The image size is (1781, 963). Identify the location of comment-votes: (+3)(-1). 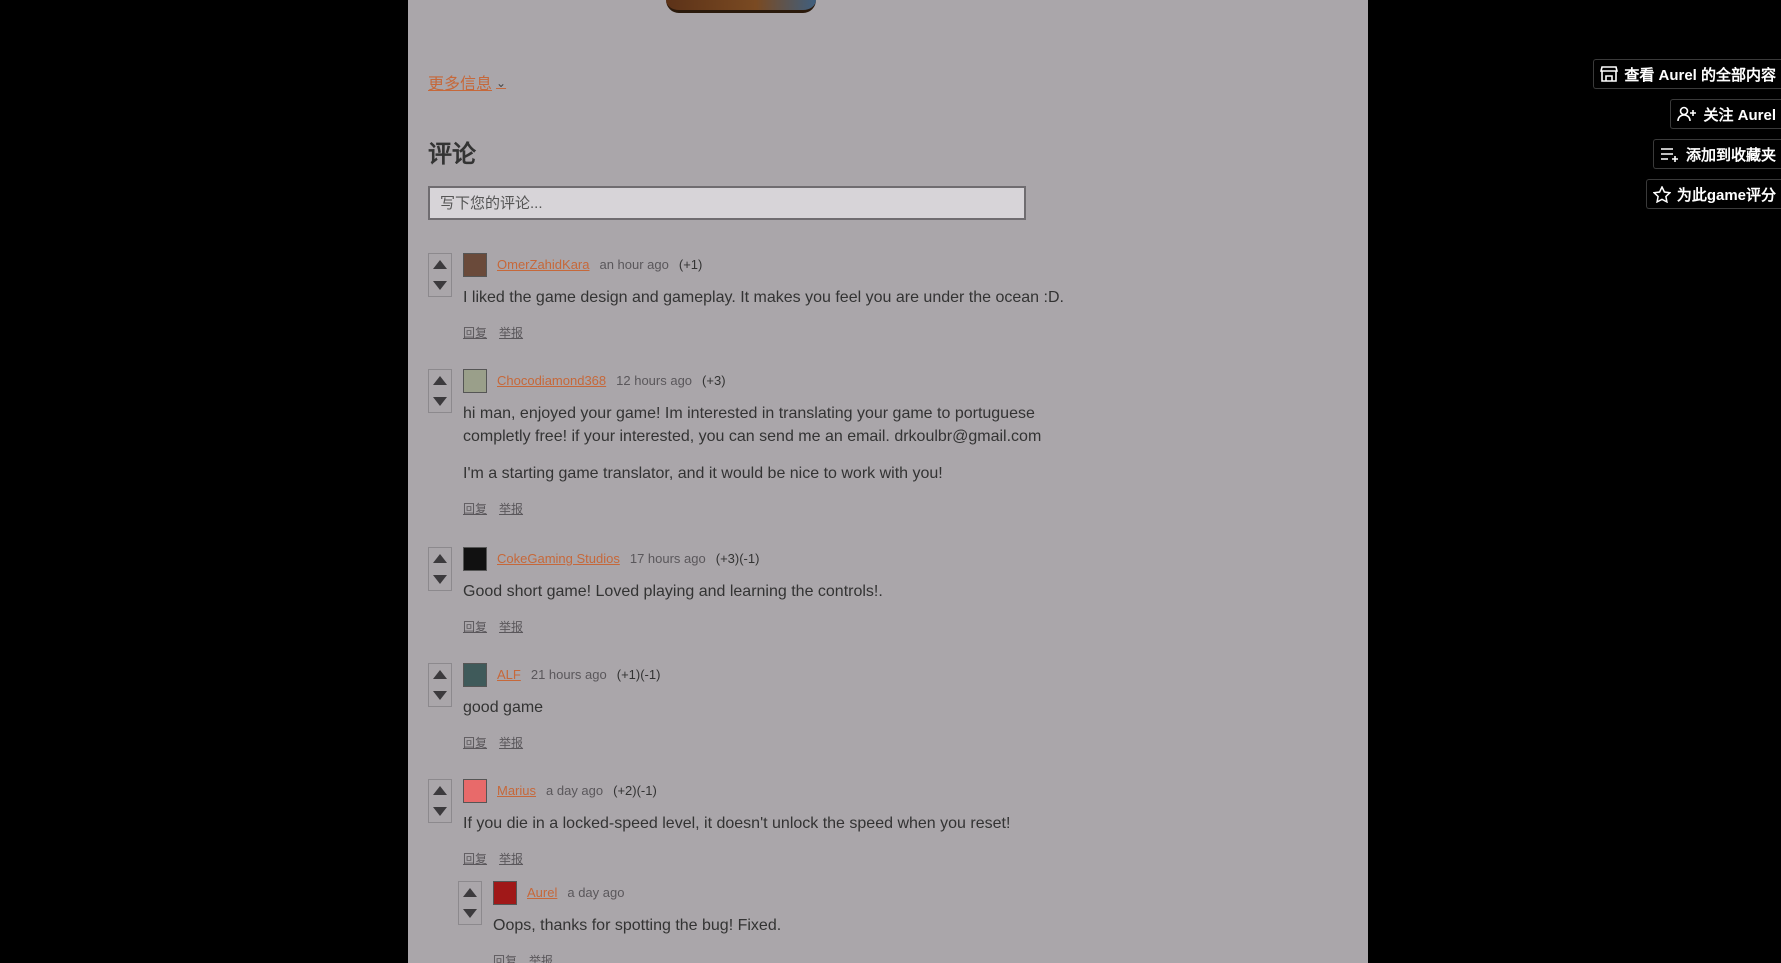
(737, 558).